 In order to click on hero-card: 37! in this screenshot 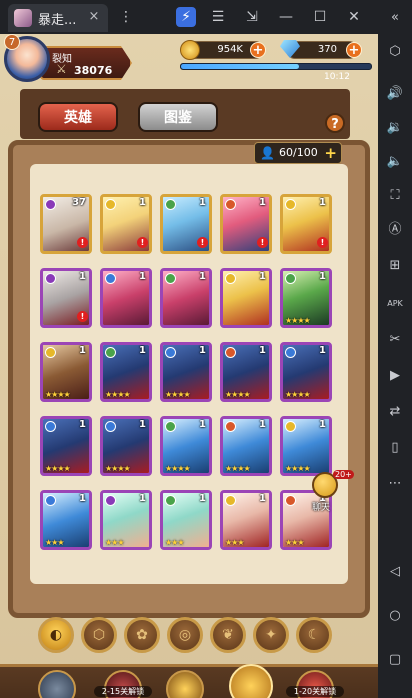, I will do `click(66, 224)`.